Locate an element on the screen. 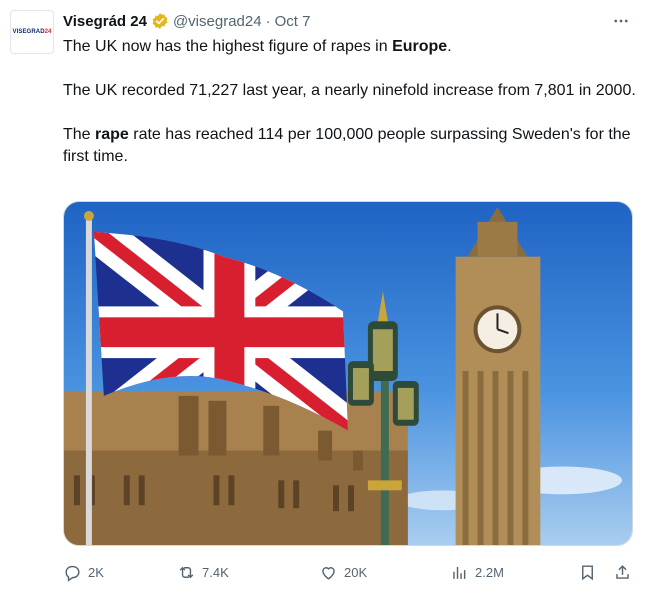 This screenshot has width=650, height=593. handle: @visegrad24 is located at coordinates (217, 21).